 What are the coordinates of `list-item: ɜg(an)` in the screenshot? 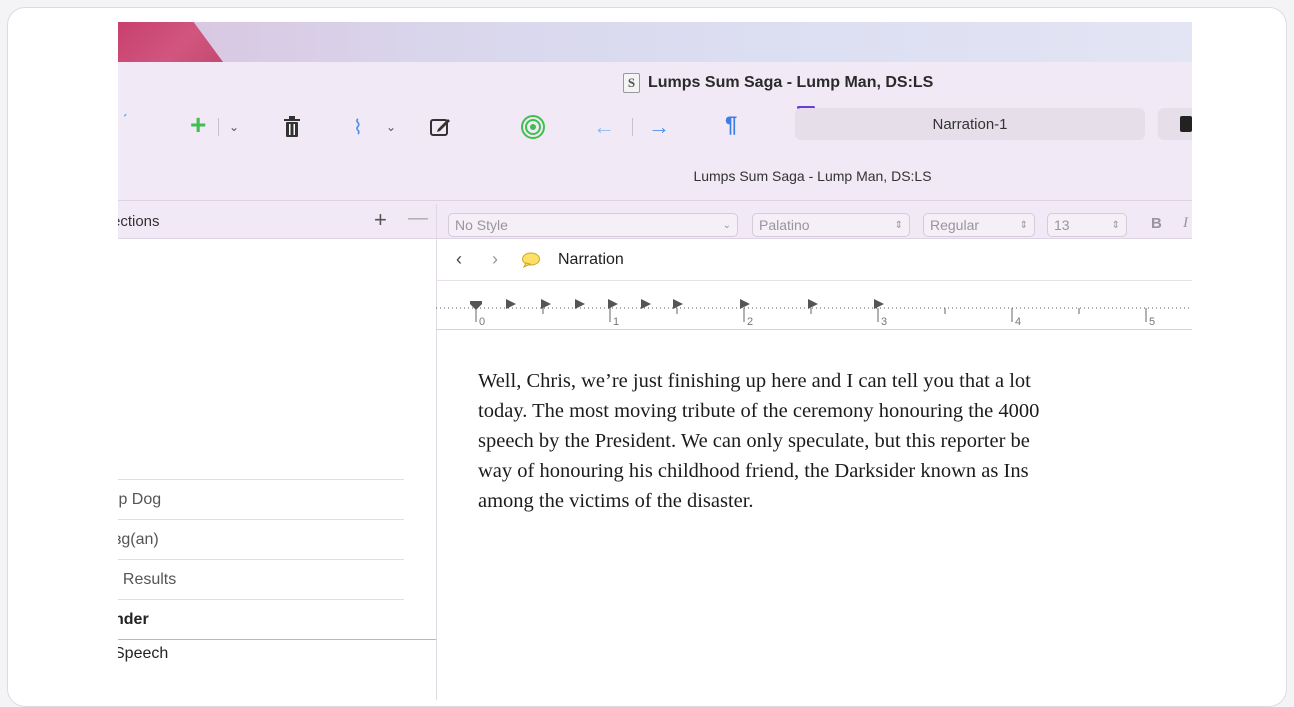 It's located at (261, 539).